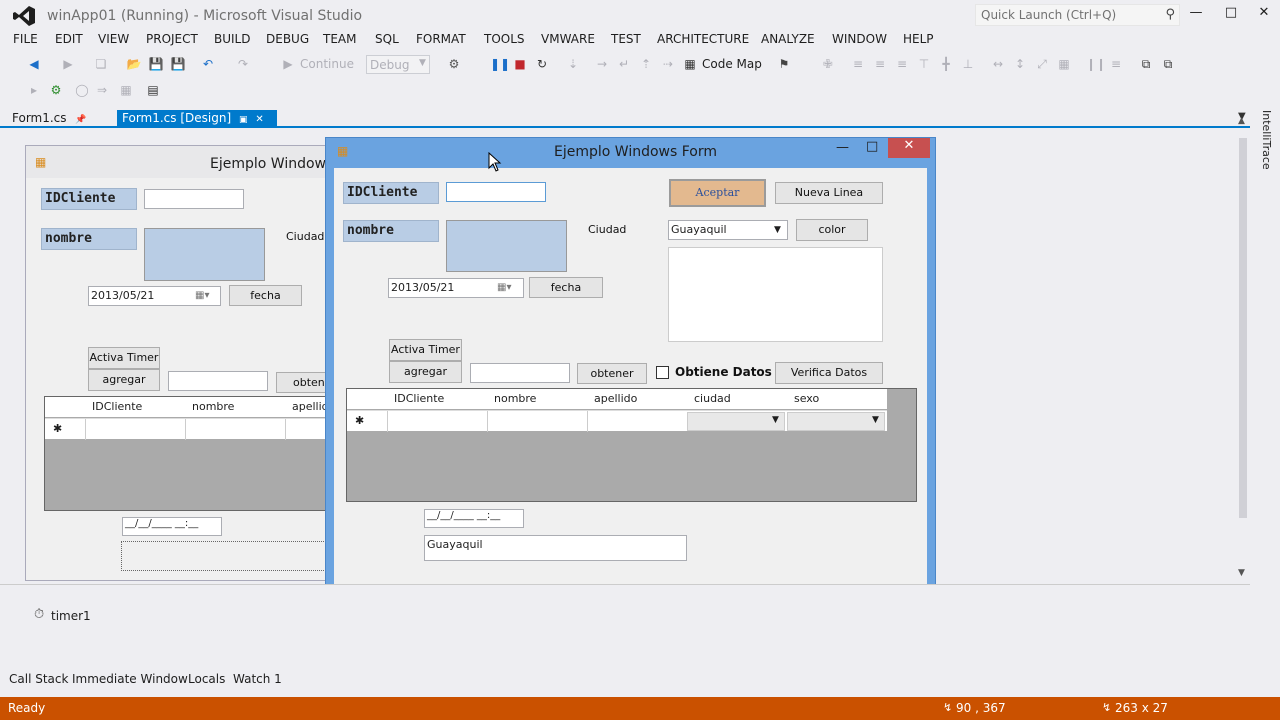 The height and width of the screenshot is (720, 1280). I want to click on same-height-icon: ↕, so click(1020, 64).